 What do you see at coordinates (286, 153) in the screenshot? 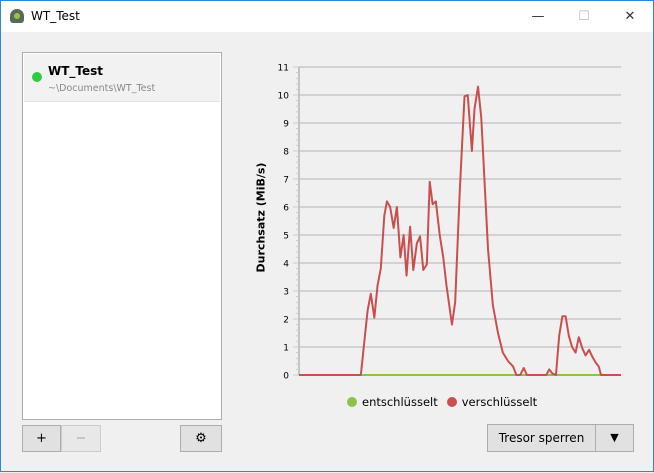
I see `y-tick-label: 8` at bounding box center [286, 153].